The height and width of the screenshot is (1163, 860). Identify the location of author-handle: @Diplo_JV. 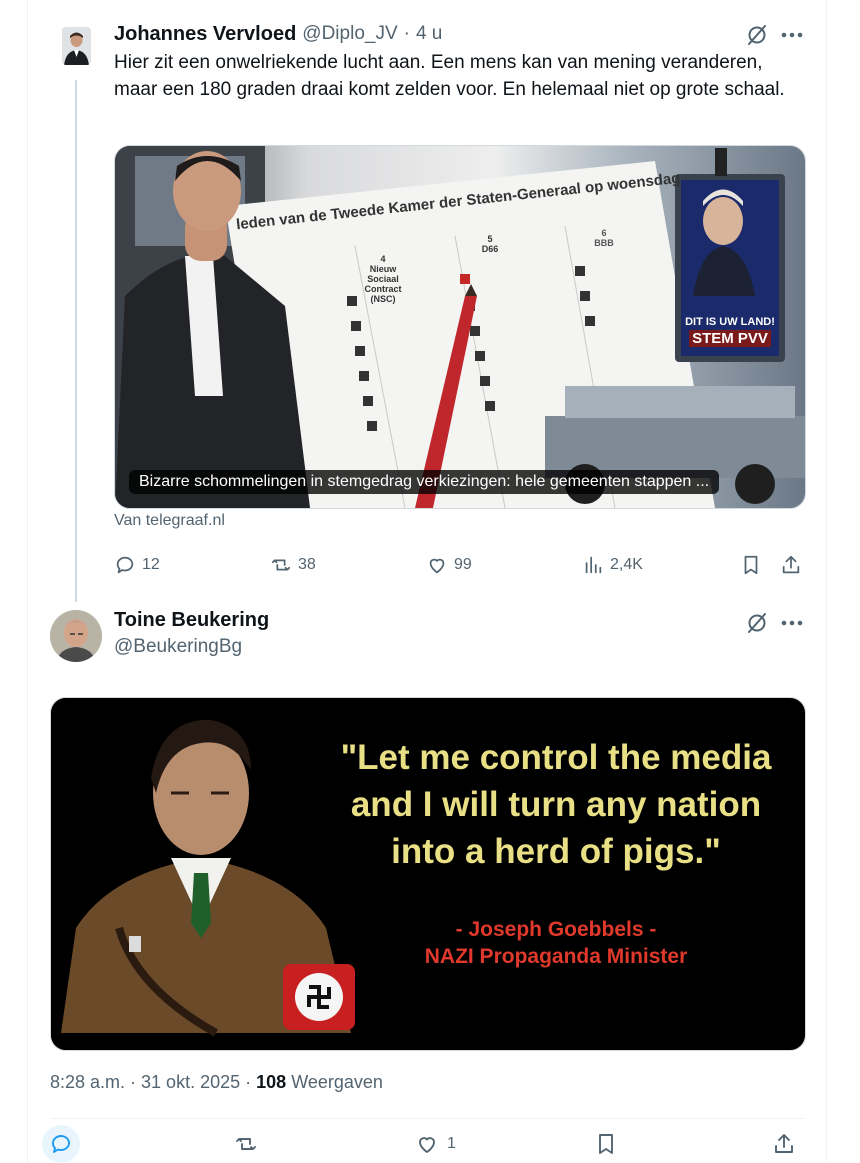
(349, 34).